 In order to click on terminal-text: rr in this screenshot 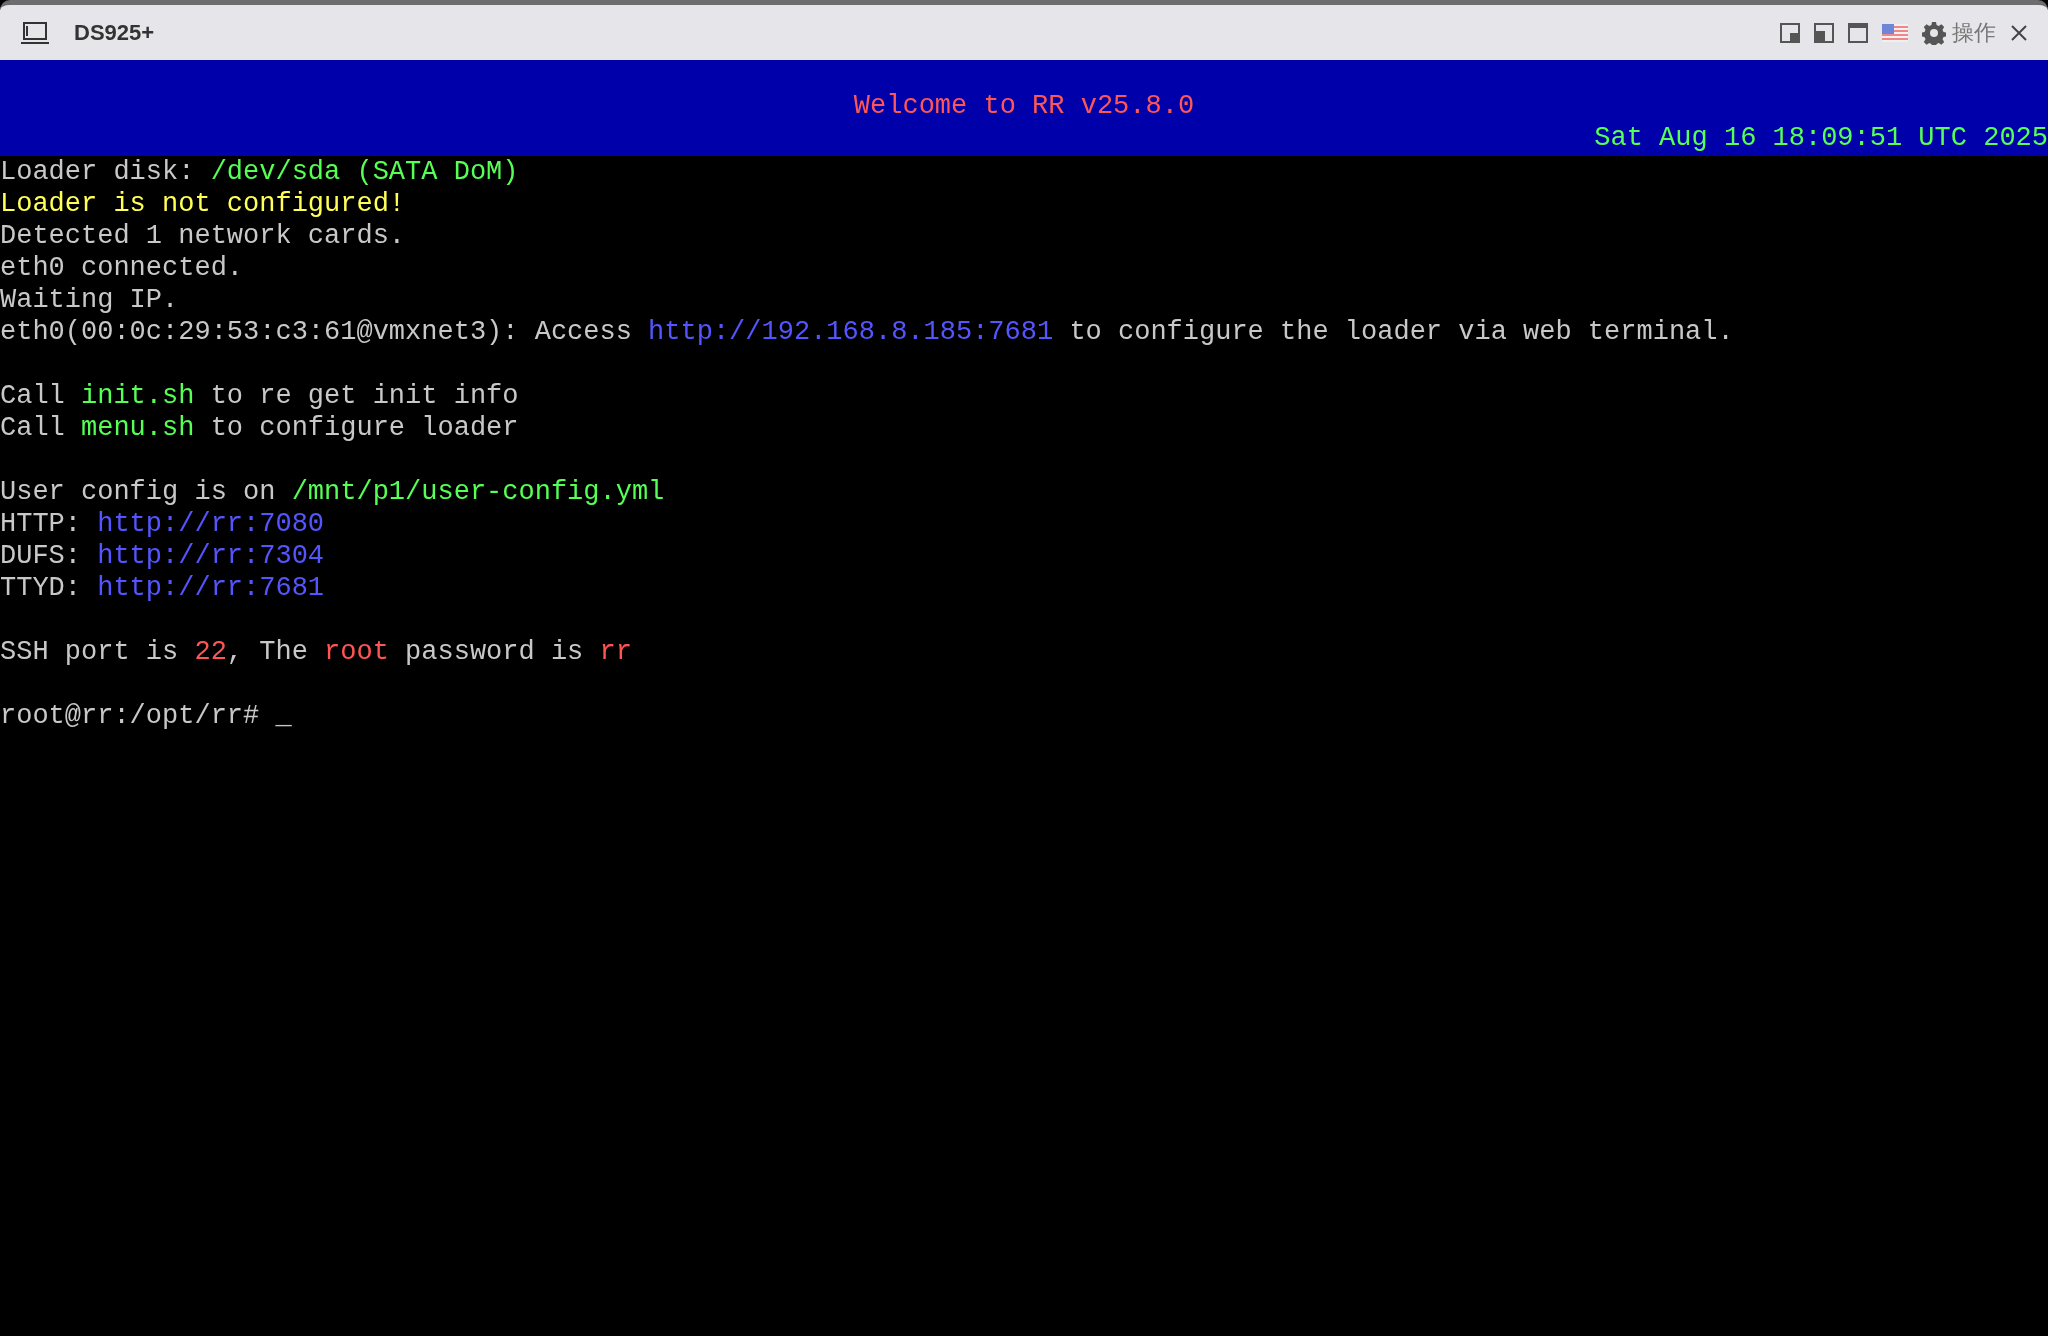, I will do `click(615, 652)`.